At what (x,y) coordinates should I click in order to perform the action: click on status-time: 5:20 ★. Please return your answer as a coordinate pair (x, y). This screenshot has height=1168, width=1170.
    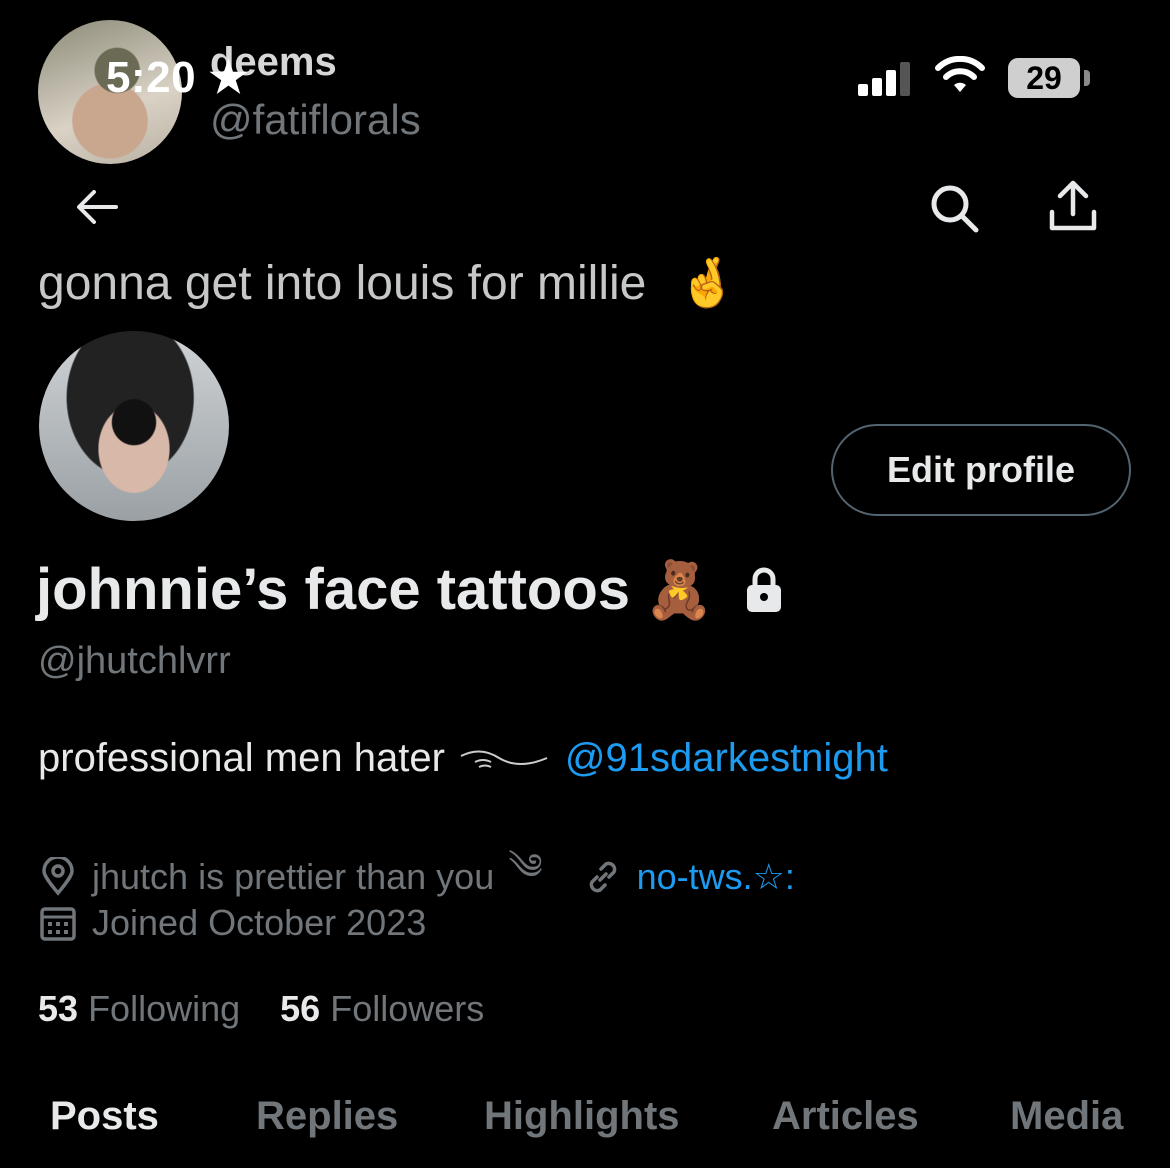
    Looking at the image, I should click on (177, 77).